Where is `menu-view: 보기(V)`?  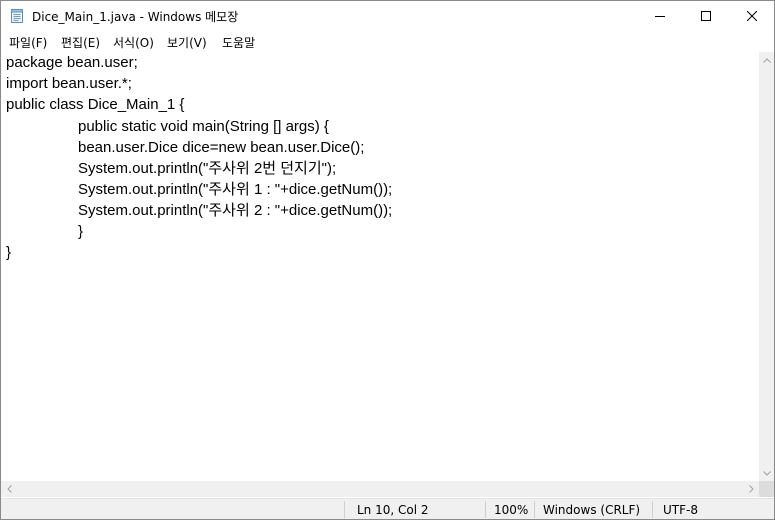
menu-view: 보기(V) is located at coordinates (187, 42).